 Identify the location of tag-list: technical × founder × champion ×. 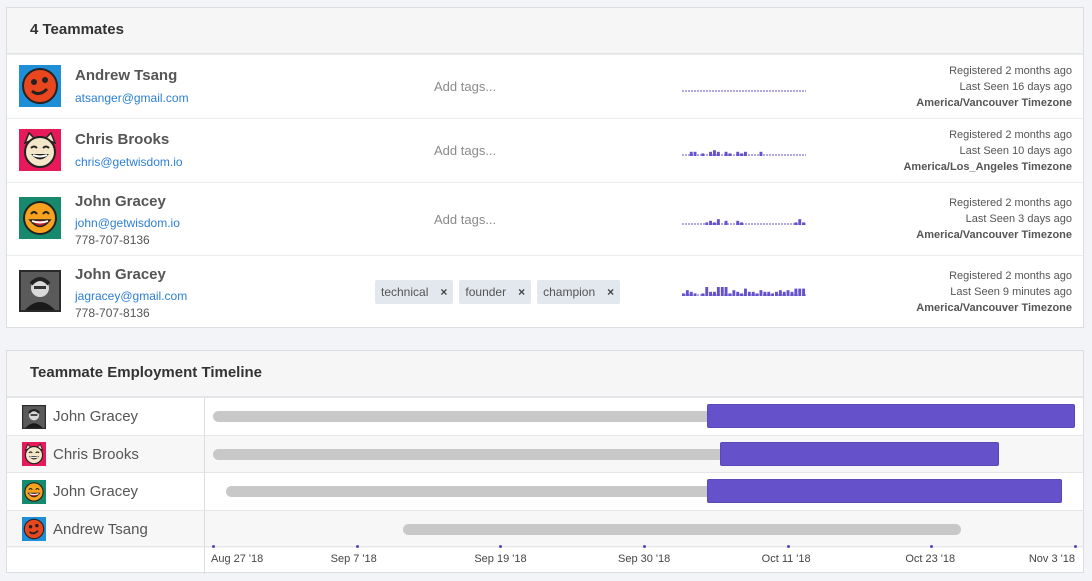
(498, 292).